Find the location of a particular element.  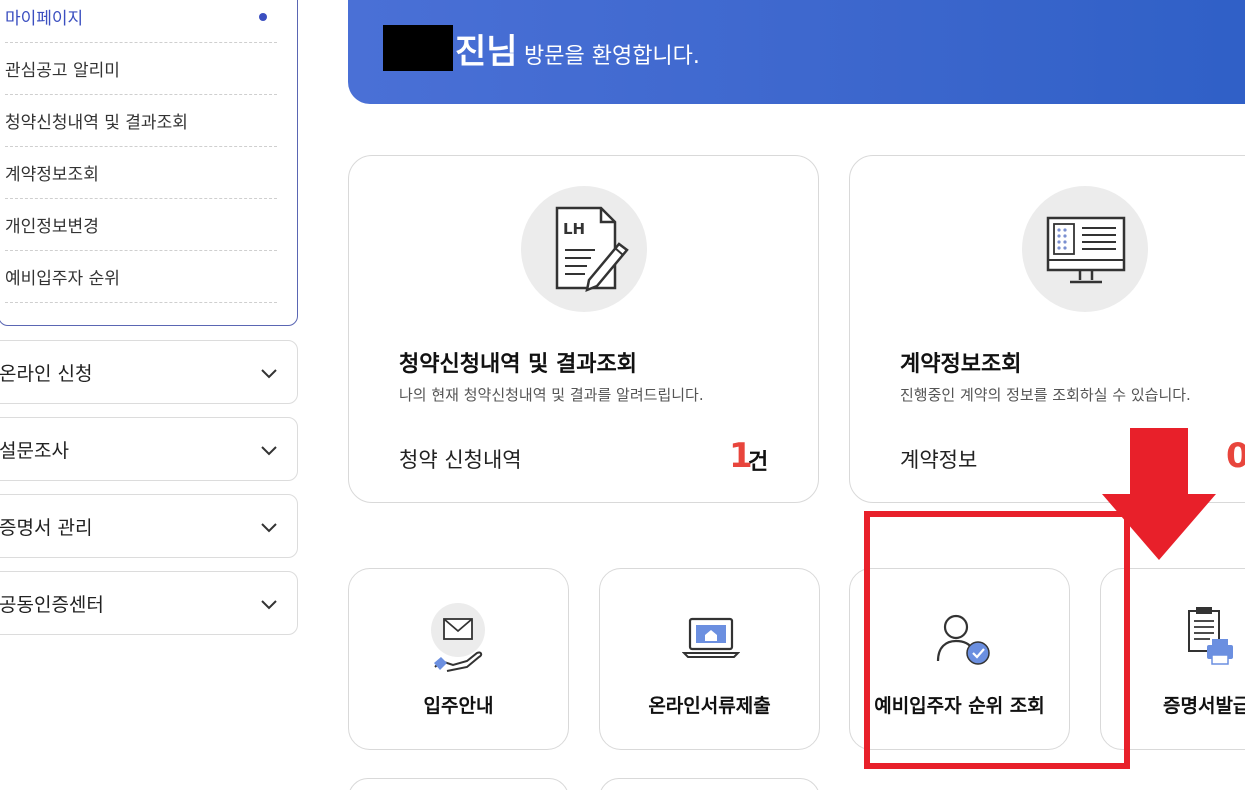

accordion-label: 공동인증센터 is located at coordinates (52, 604).